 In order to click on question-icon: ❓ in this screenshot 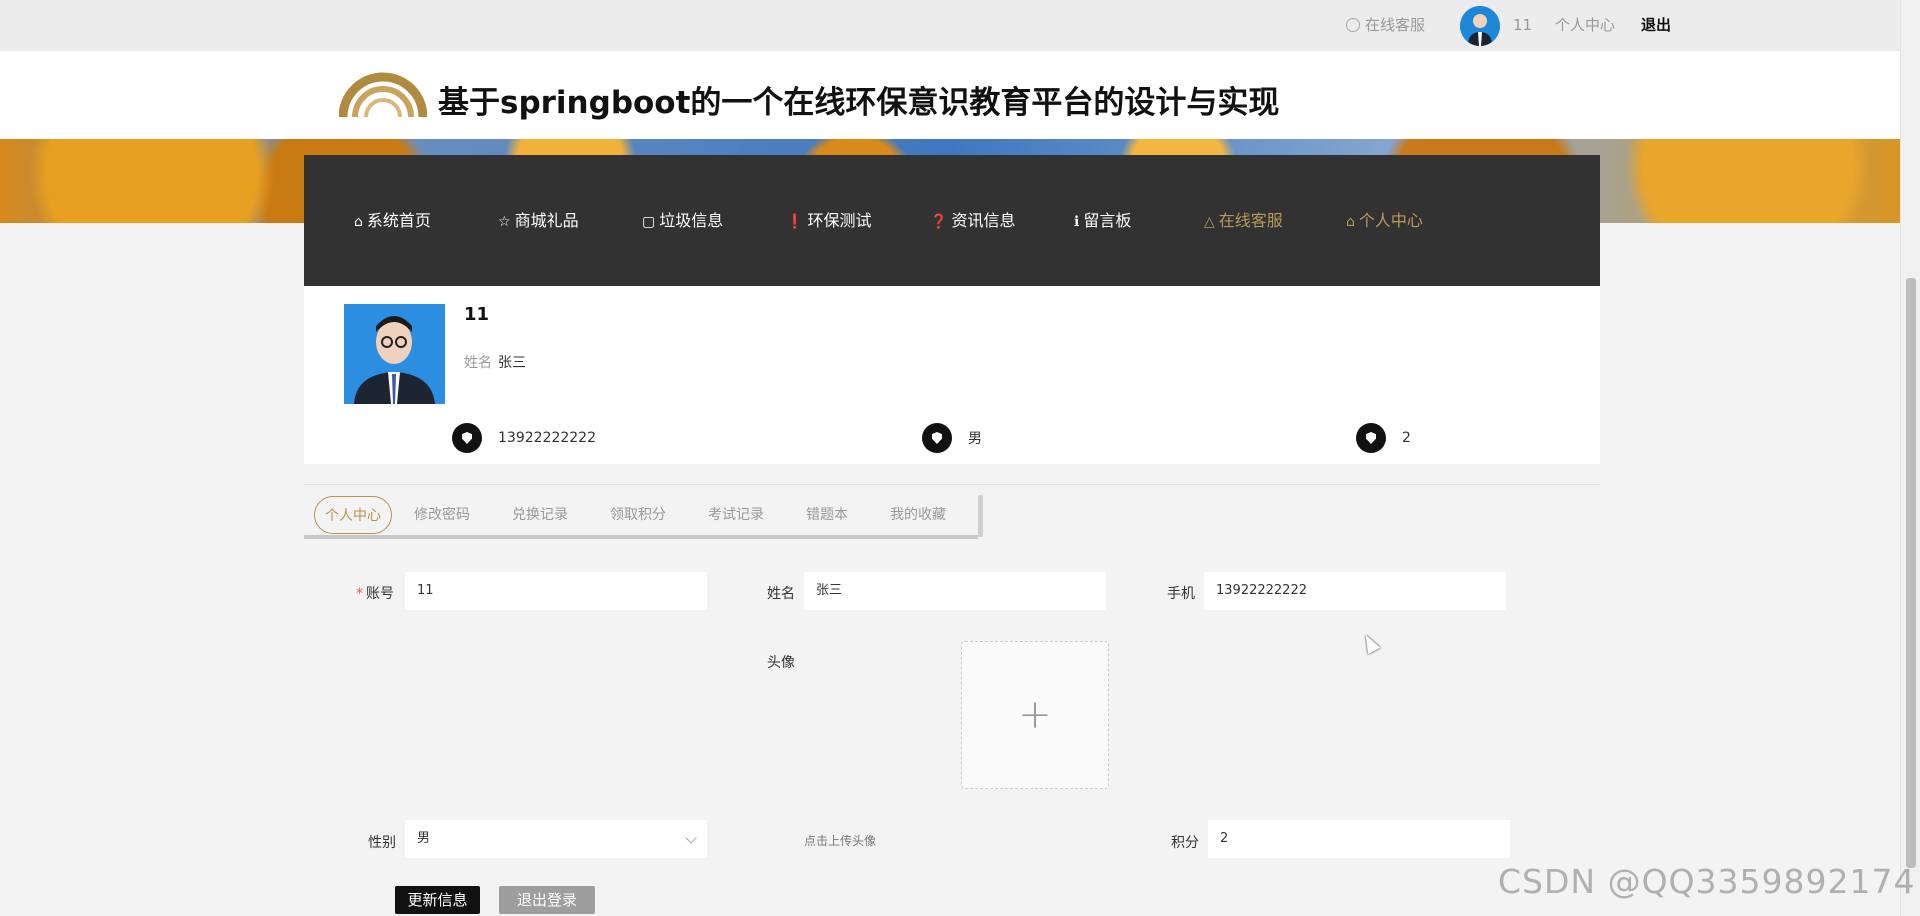, I will do `click(939, 222)`.